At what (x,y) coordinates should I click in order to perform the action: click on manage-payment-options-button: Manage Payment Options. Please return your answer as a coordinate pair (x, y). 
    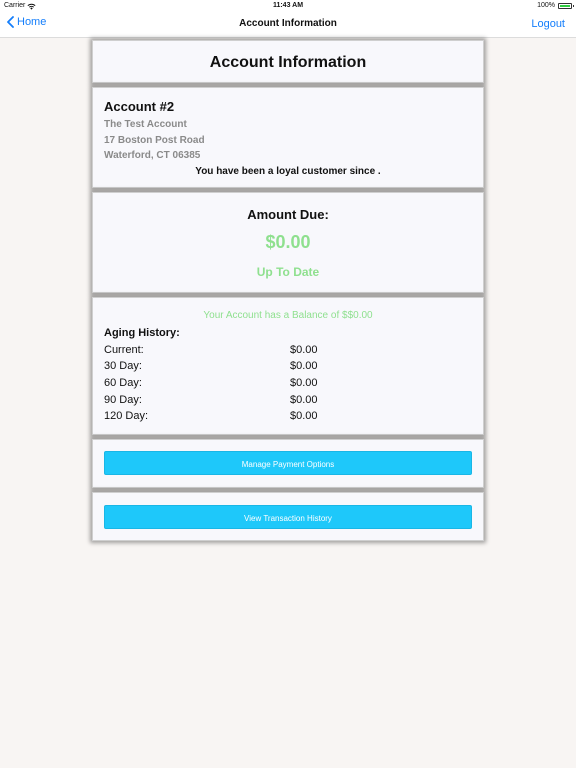
    Looking at the image, I should click on (288, 463).